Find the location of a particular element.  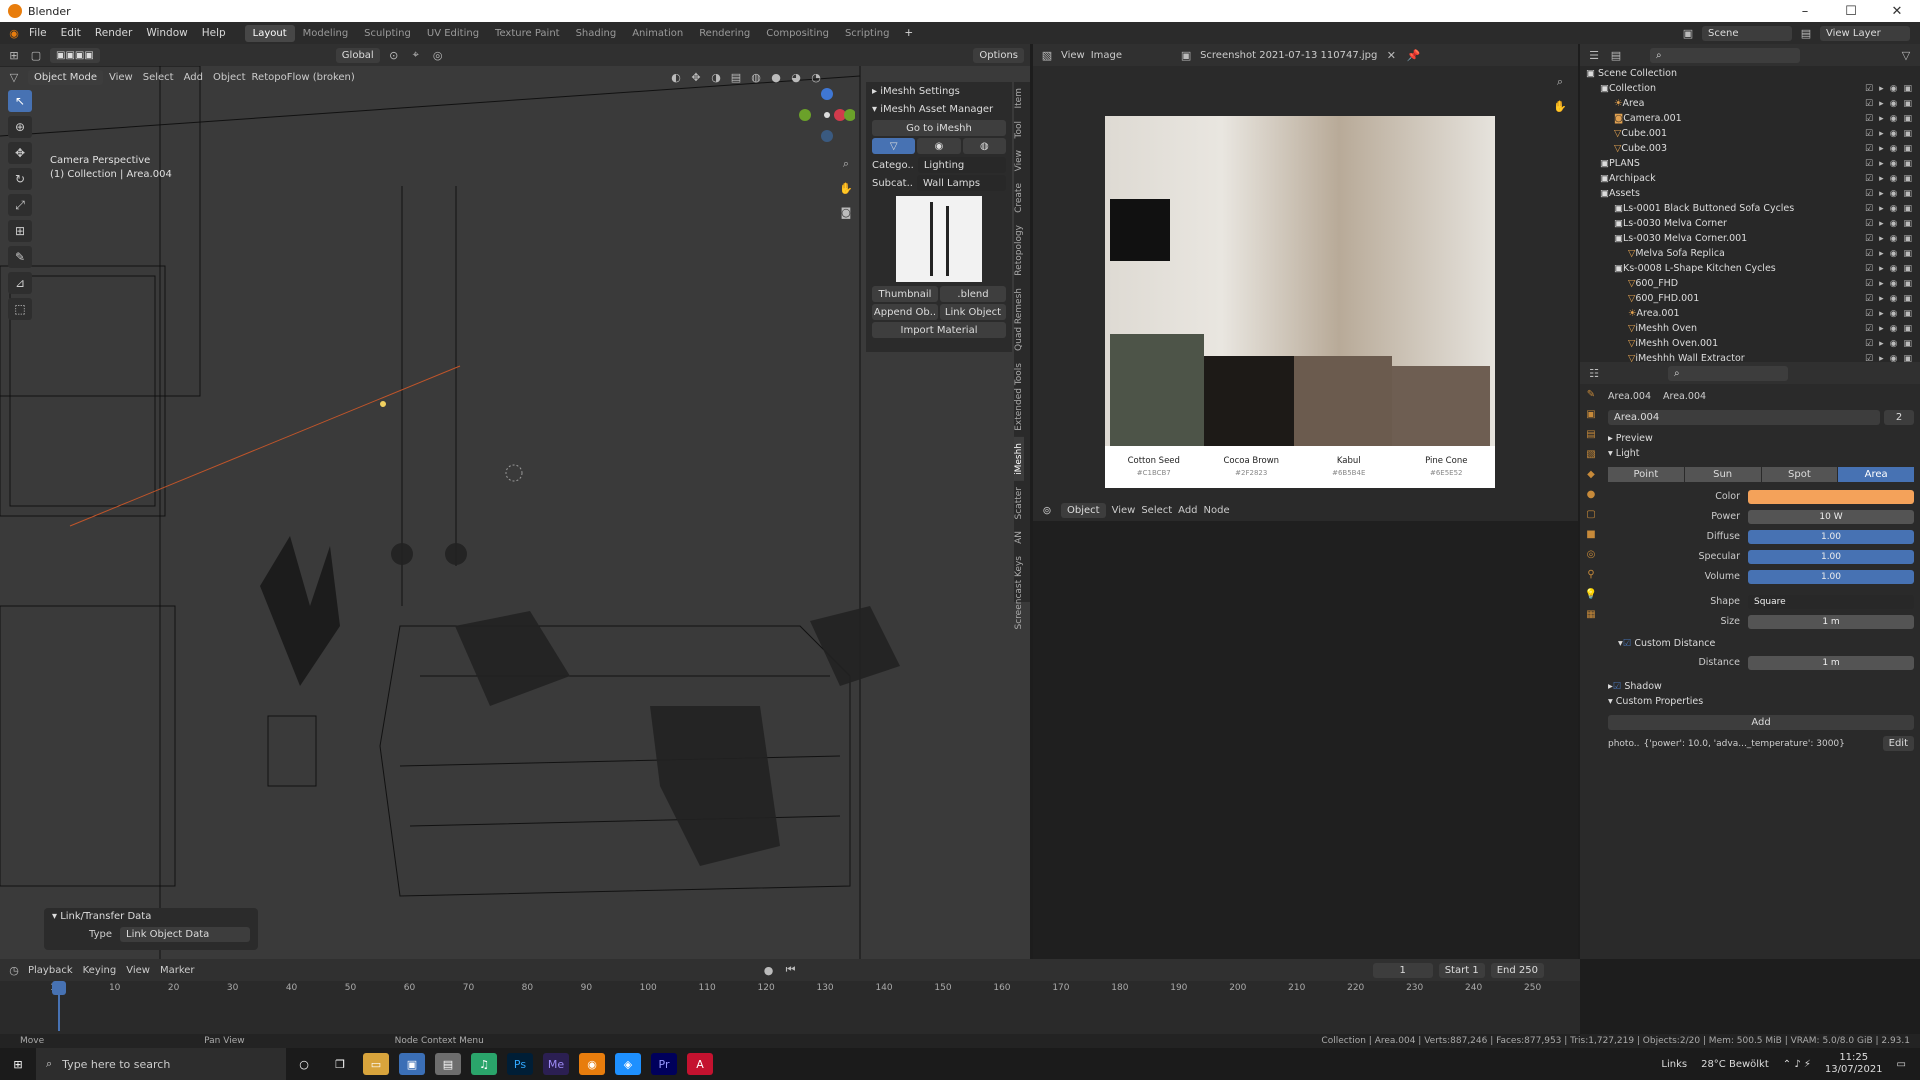

object-props-icon: ■ is located at coordinates (1591, 534).